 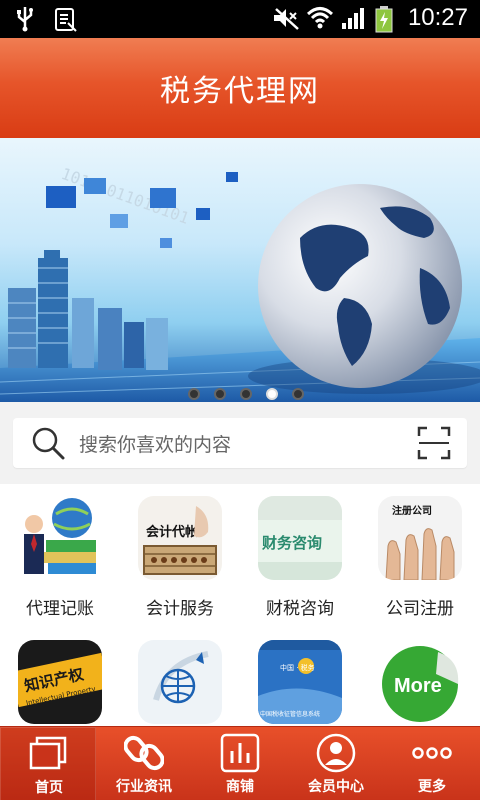 I want to click on category-item-bookkeeping: 代理记账, so click(x=60, y=557).